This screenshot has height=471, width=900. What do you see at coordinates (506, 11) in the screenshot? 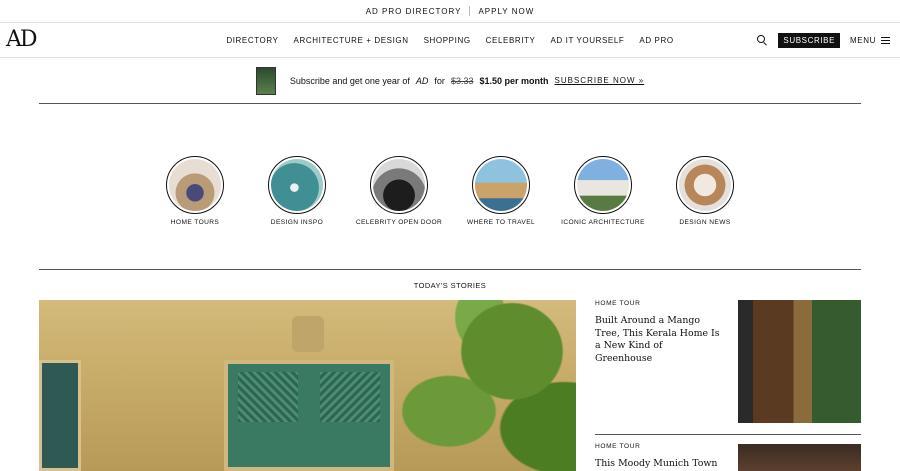
I see `apply-now-link: APPLY NOW` at bounding box center [506, 11].